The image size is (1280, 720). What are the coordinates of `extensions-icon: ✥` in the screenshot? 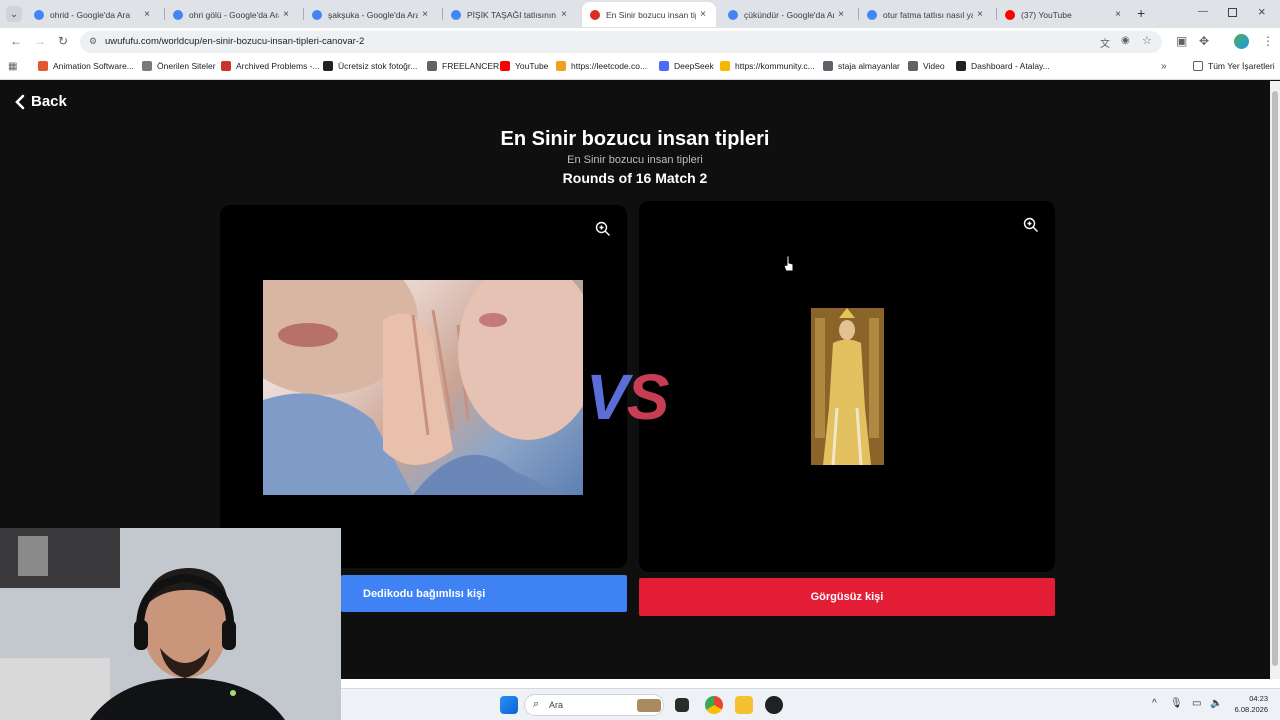 It's located at (1204, 41).